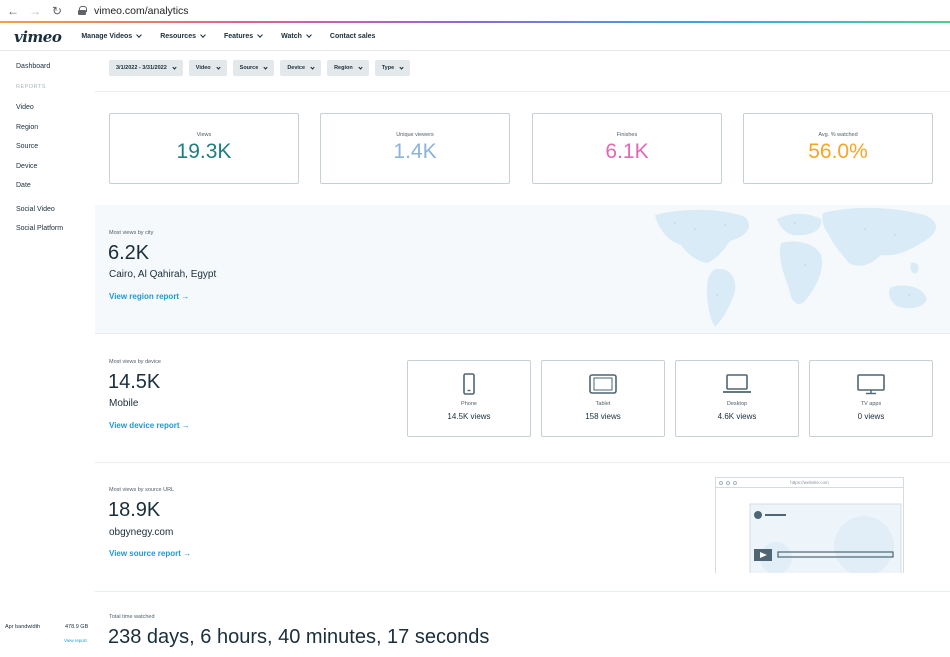 This screenshot has height=657, width=950. What do you see at coordinates (124, 403) in the screenshot?
I see `device-type-name: Mobile` at bounding box center [124, 403].